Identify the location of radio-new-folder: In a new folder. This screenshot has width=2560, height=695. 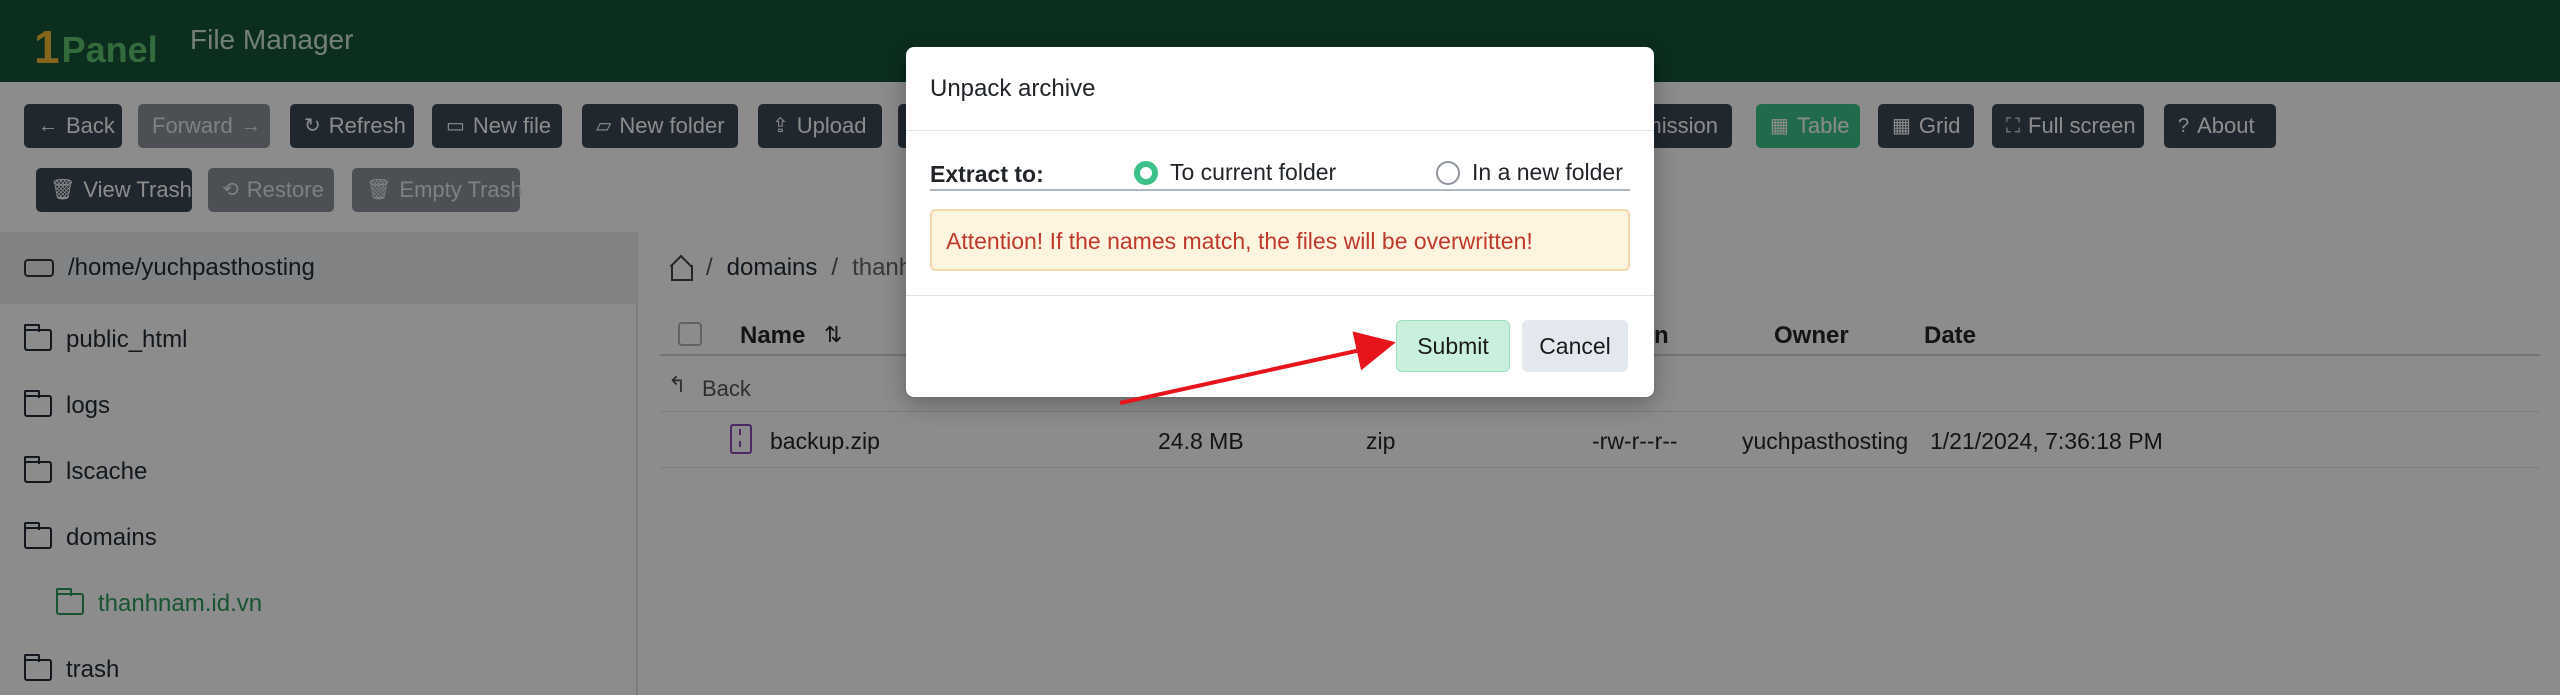
(1529, 172).